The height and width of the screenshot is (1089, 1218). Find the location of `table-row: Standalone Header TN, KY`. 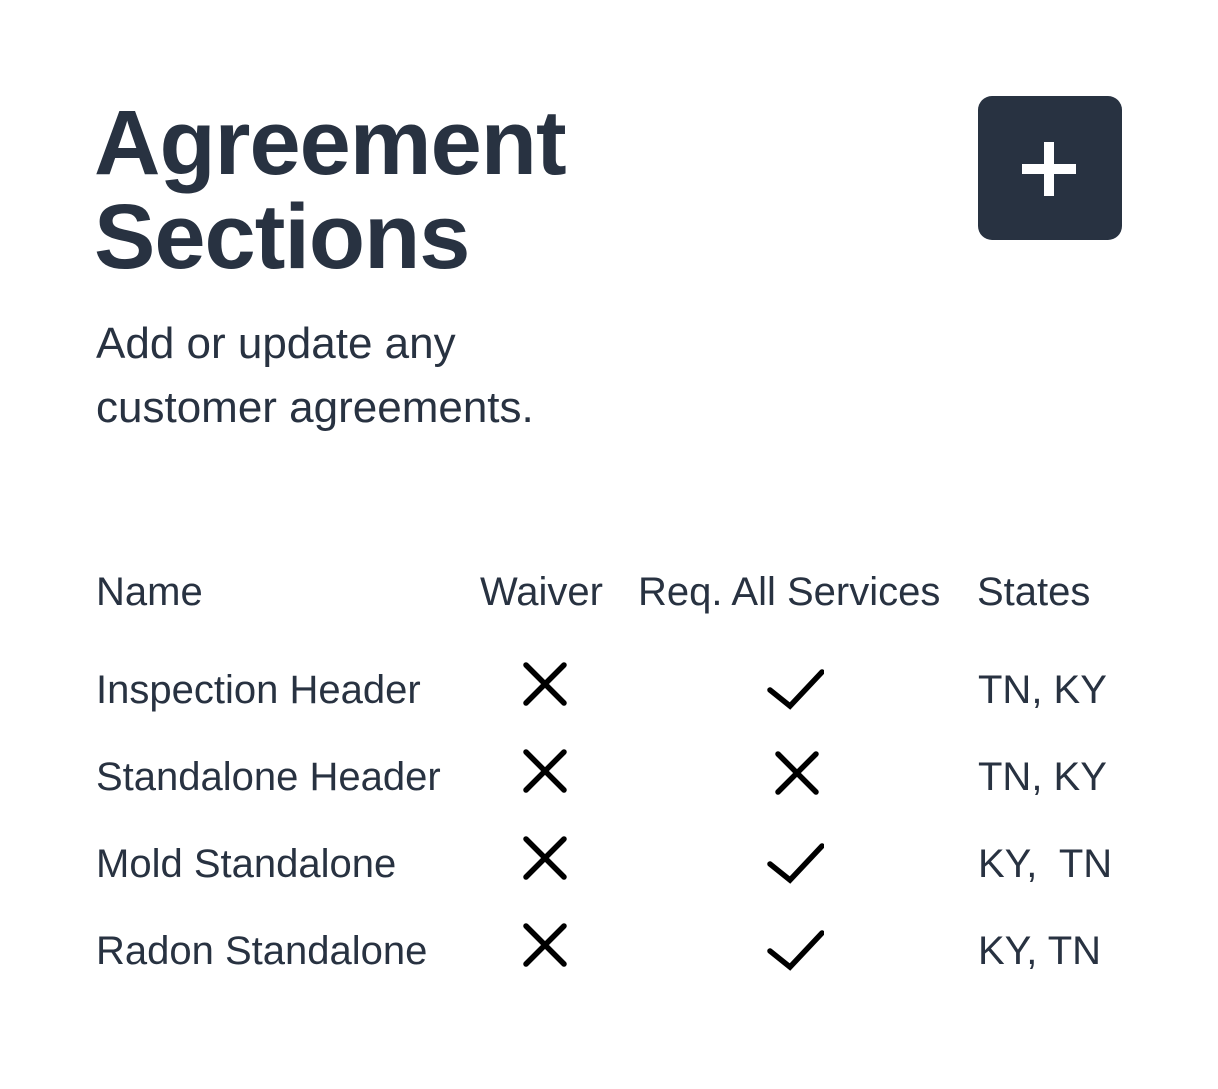

table-row: Standalone Header TN, KY is located at coordinates (611, 788).